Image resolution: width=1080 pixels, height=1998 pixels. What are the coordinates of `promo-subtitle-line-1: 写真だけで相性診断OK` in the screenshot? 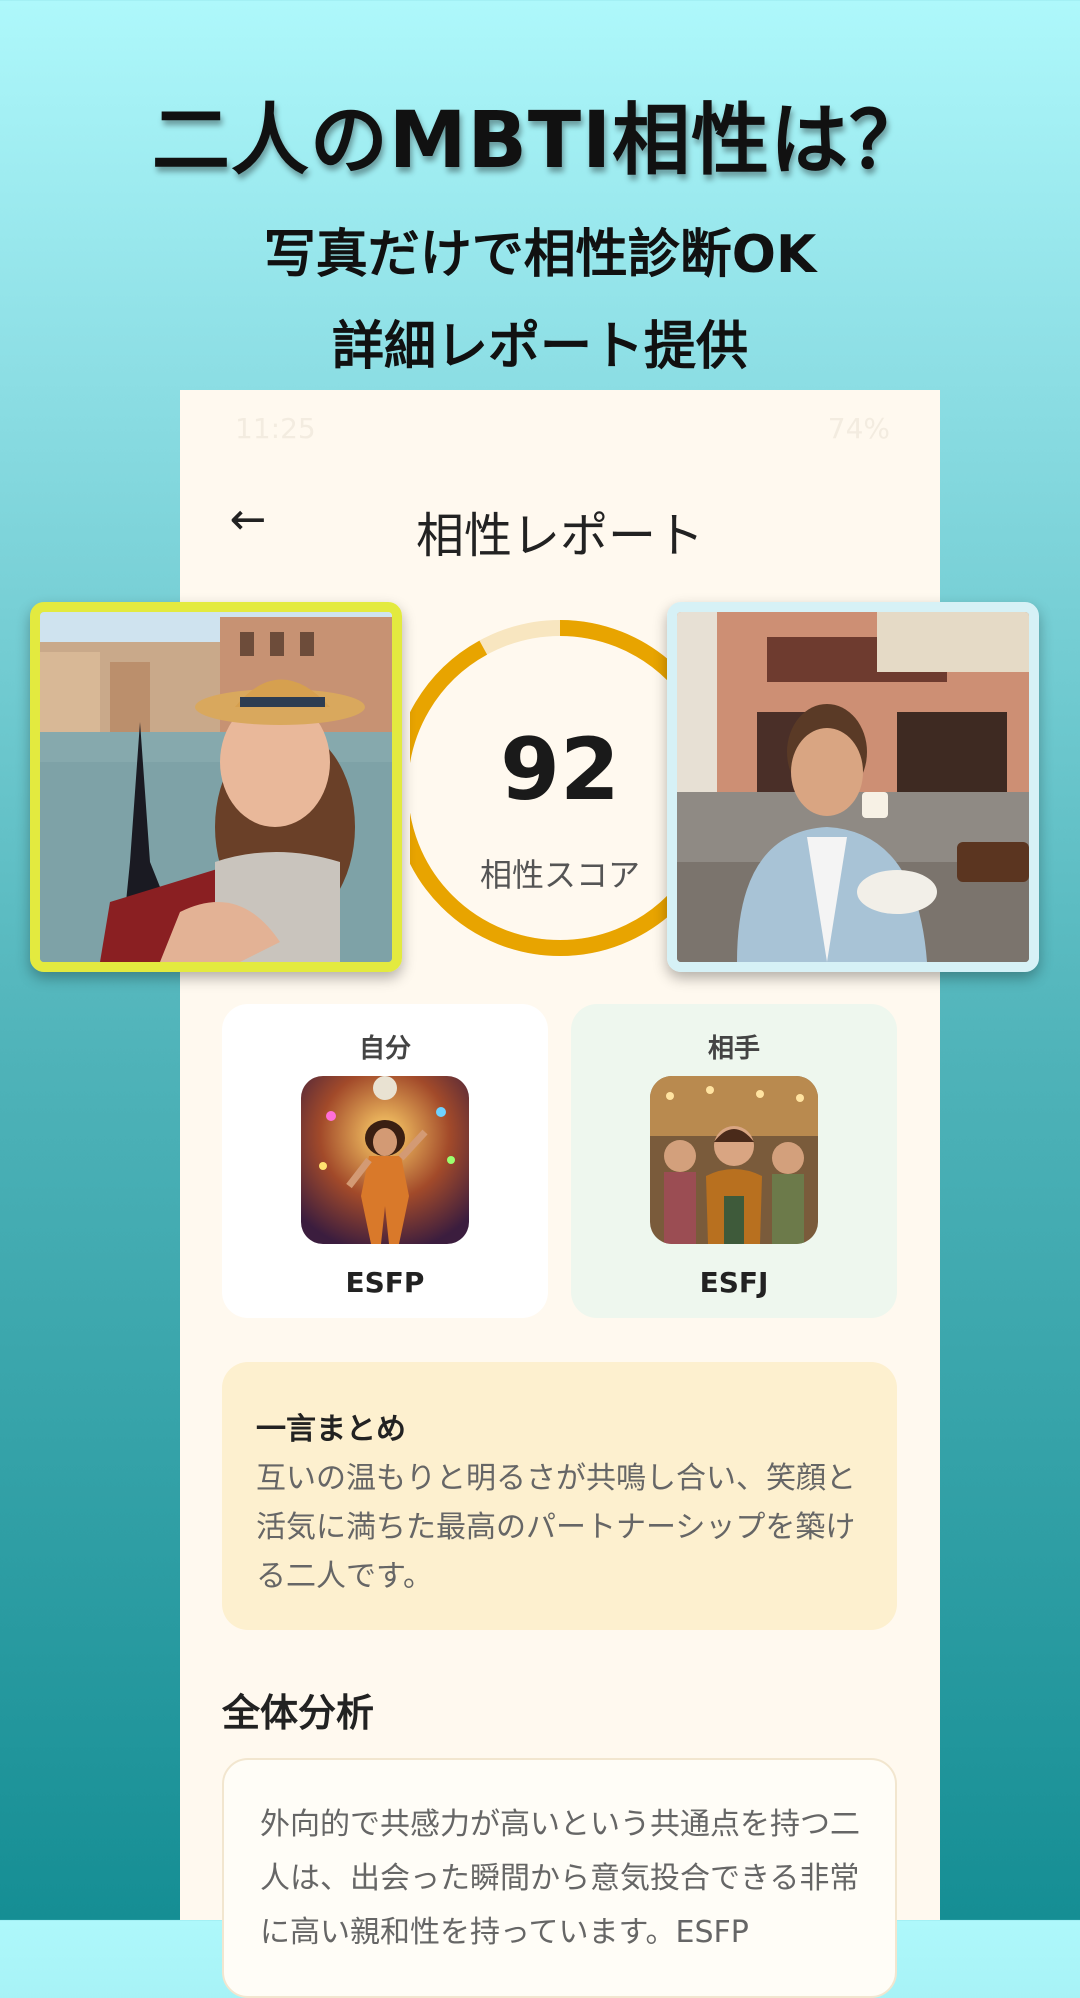 It's located at (540, 255).